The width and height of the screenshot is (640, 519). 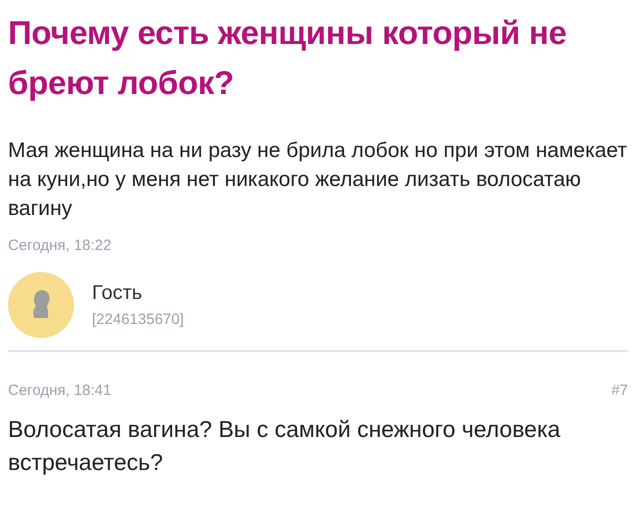 What do you see at coordinates (60, 245) in the screenshot?
I see `post-time: Сегодня, 18:22` at bounding box center [60, 245].